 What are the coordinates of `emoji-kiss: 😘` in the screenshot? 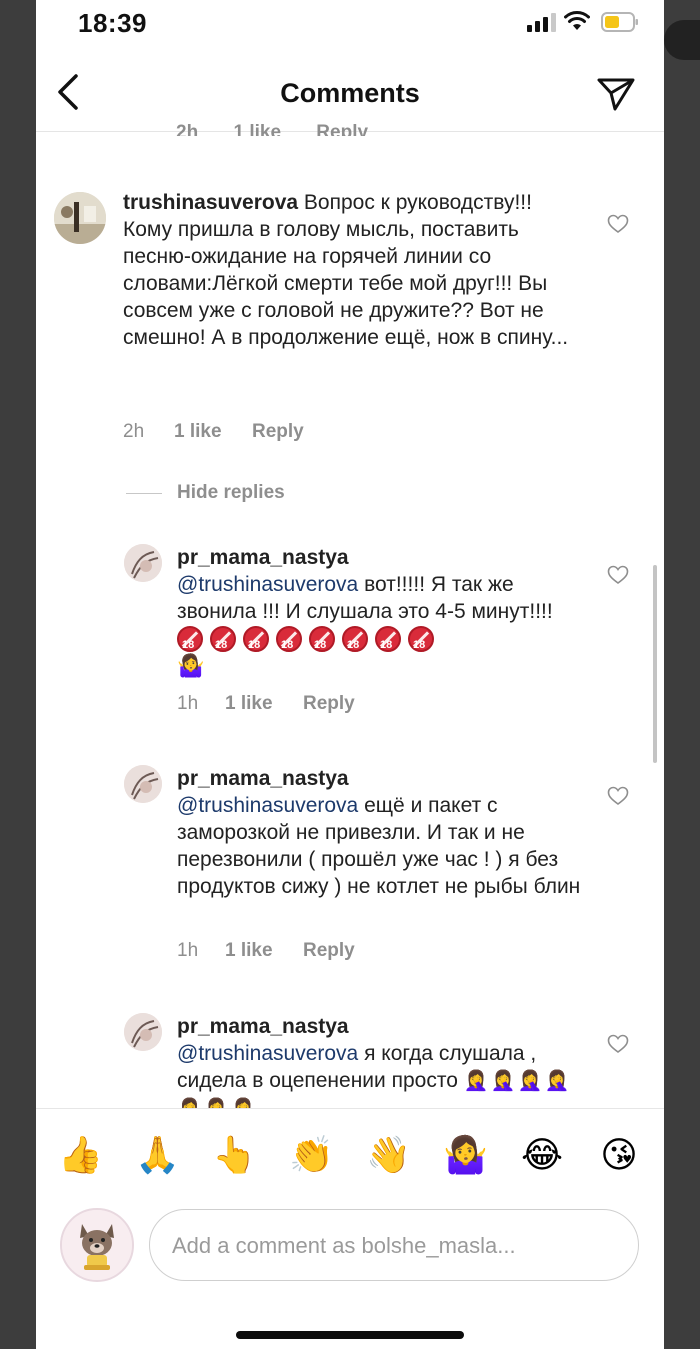 It's located at (619, 1155).